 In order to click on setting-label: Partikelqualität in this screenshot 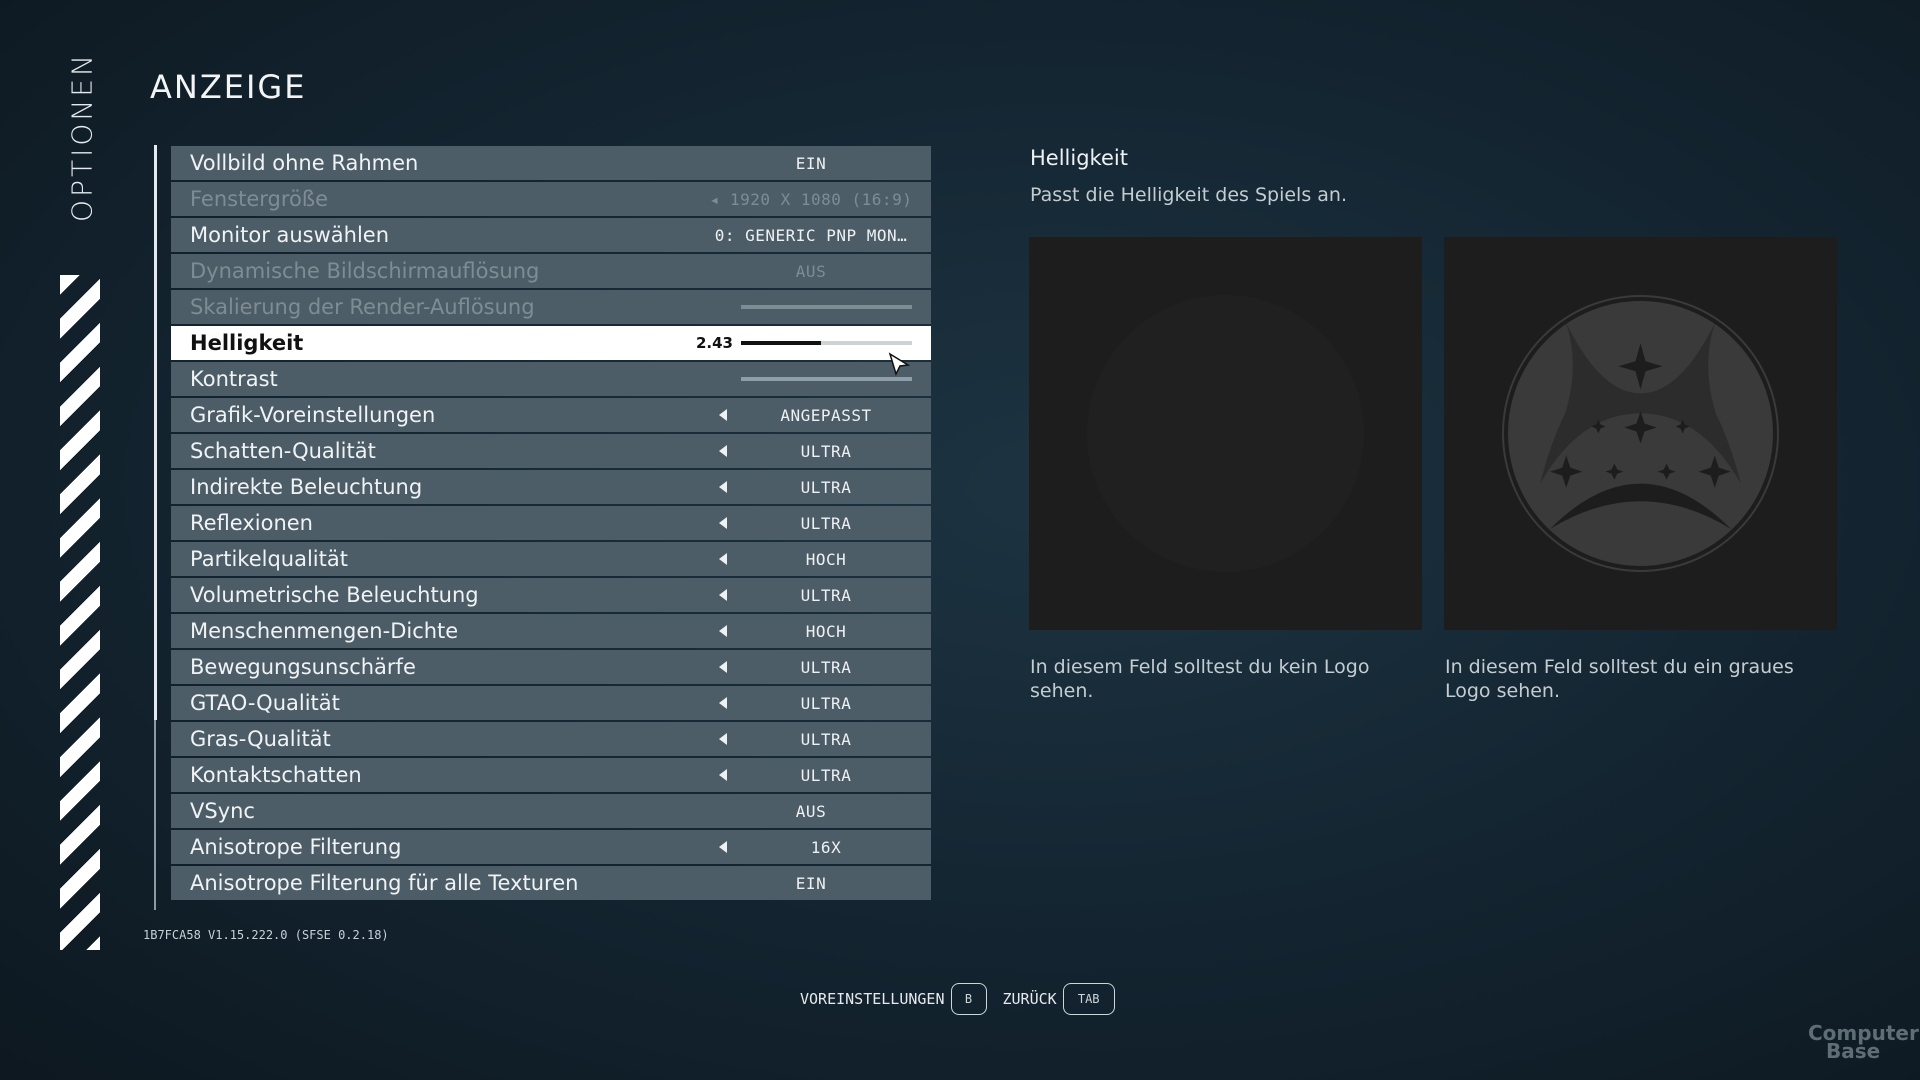, I will do `click(269, 559)`.